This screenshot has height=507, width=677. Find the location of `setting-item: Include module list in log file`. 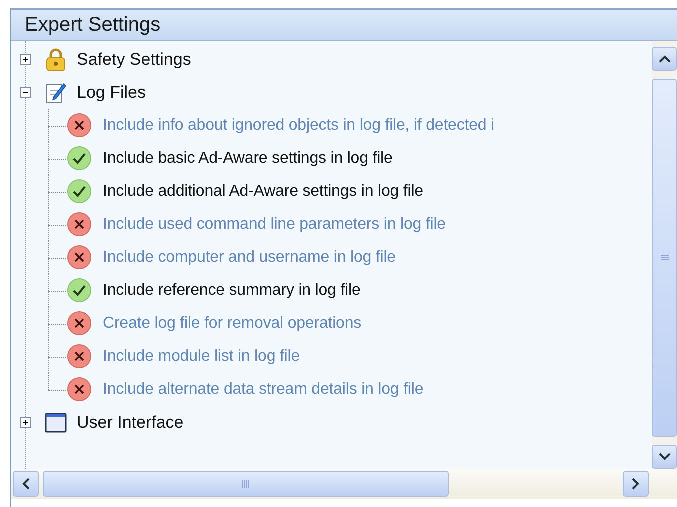

setting-item: Include module list in log file is located at coordinates (201, 357).